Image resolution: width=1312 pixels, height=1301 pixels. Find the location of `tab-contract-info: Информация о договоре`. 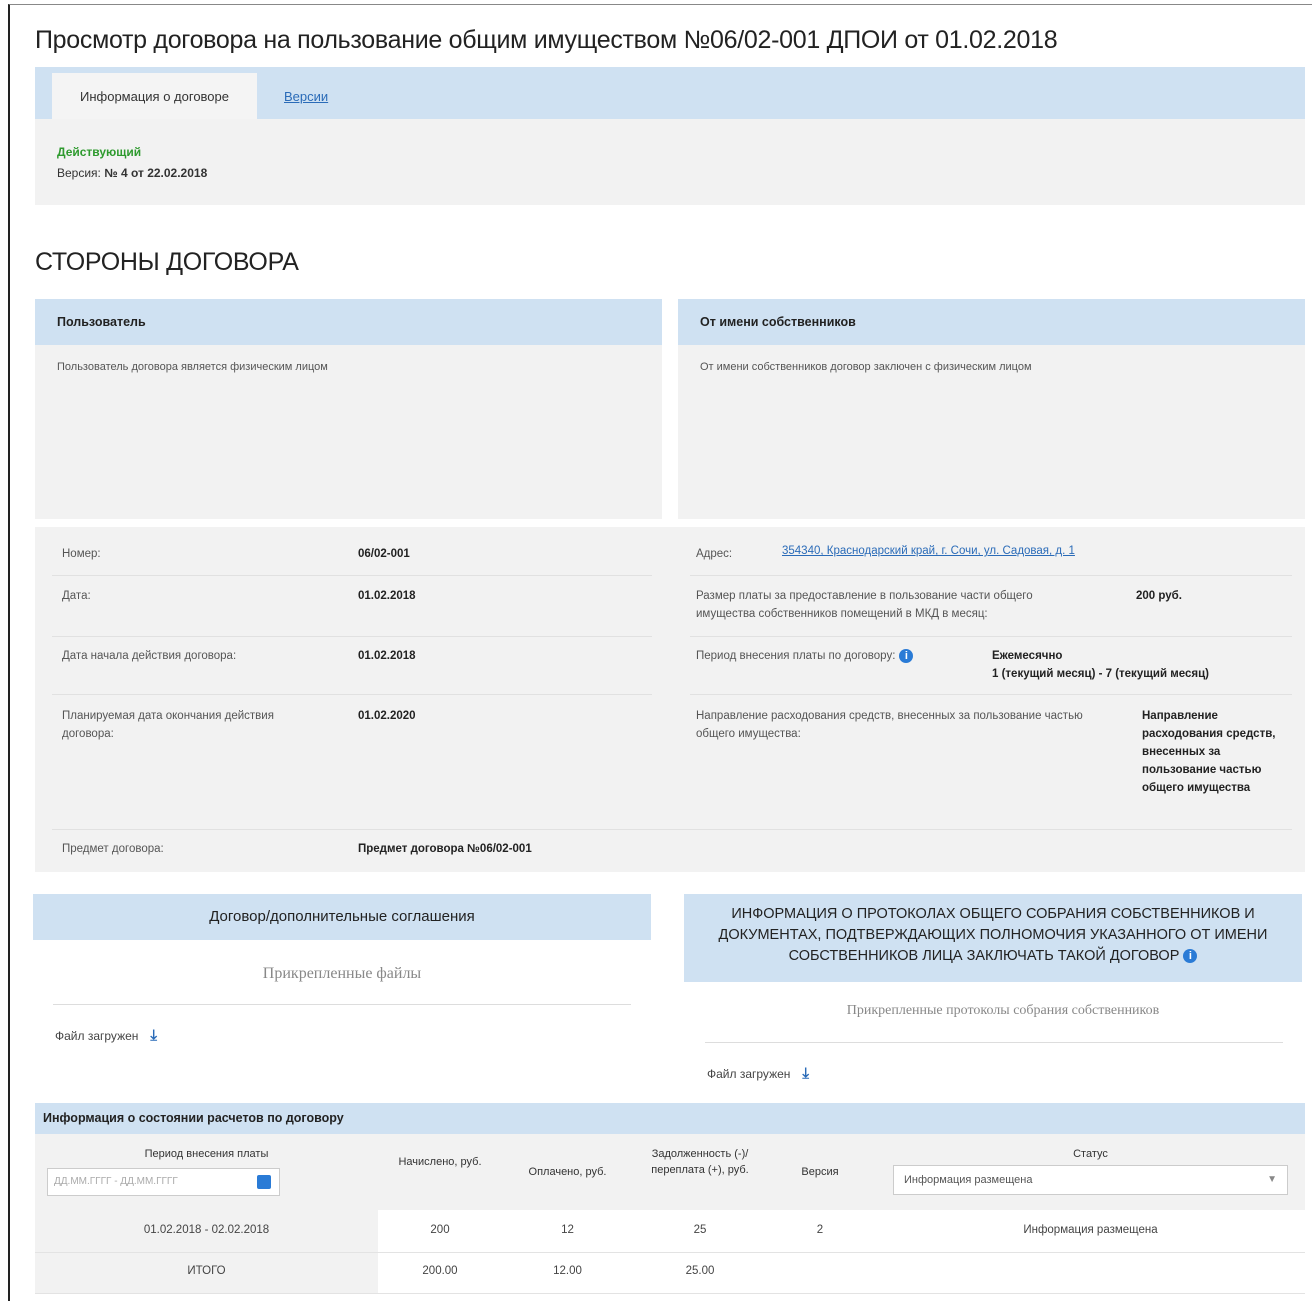

tab-contract-info: Информация о договоре is located at coordinates (154, 96).